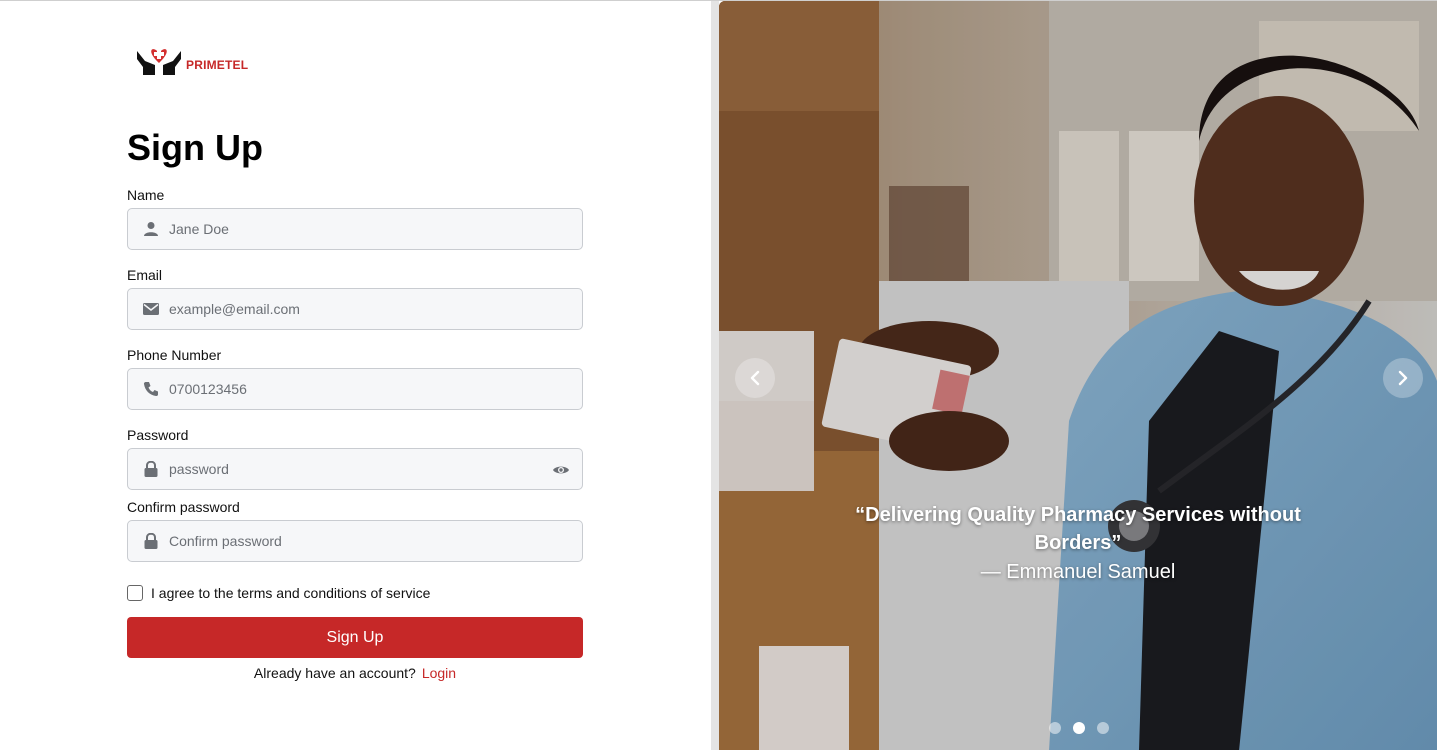 Image resolution: width=1437 pixels, height=750 pixels. What do you see at coordinates (151, 309) in the screenshot?
I see `envelope-icon` at bounding box center [151, 309].